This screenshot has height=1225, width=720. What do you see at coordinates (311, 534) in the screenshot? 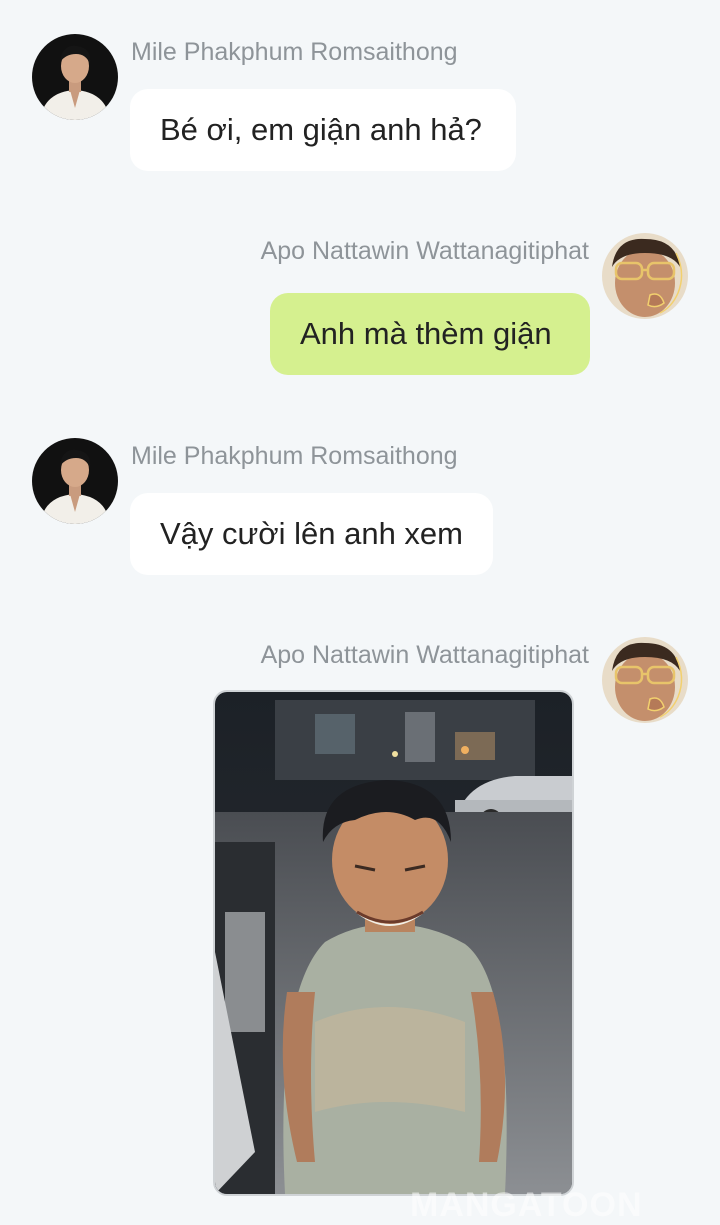
I see `message-bubble-incoming: Vậy cười lên anh xem` at bounding box center [311, 534].